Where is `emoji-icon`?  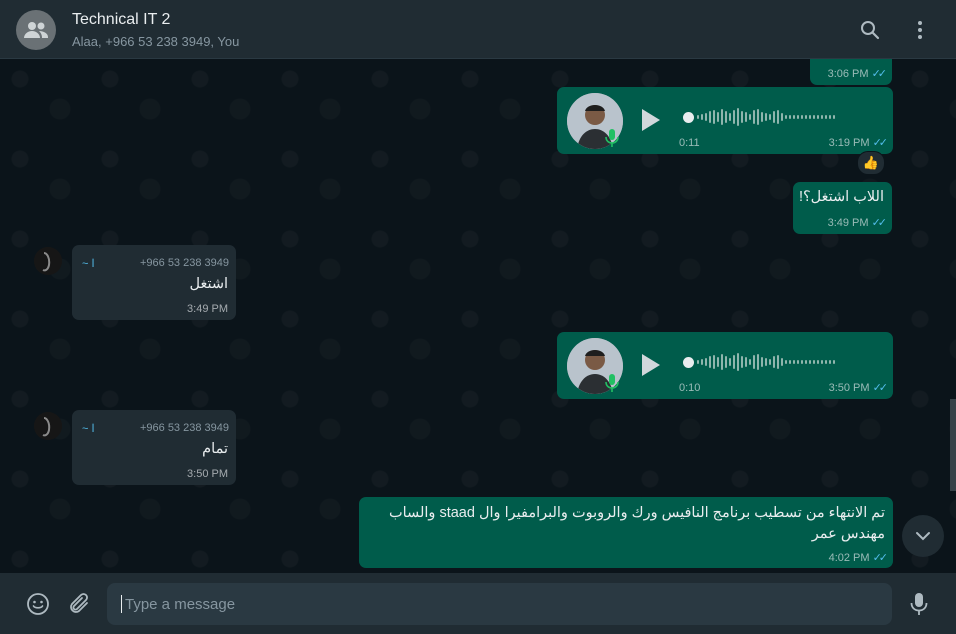 emoji-icon is located at coordinates (38, 604).